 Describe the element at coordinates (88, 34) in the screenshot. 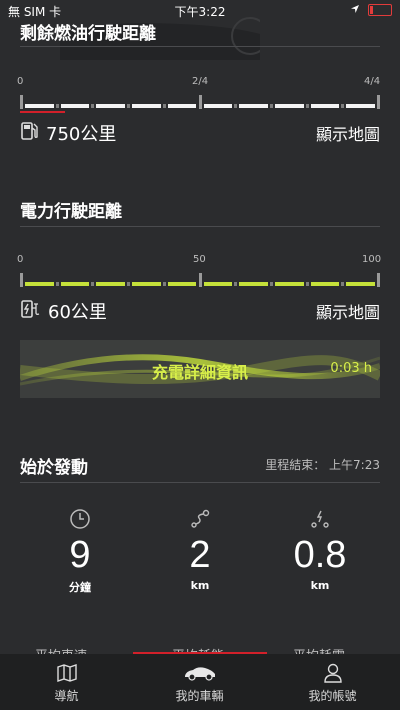

I see `fuel-range-title: 剩餘燃油行駛距離` at that location.